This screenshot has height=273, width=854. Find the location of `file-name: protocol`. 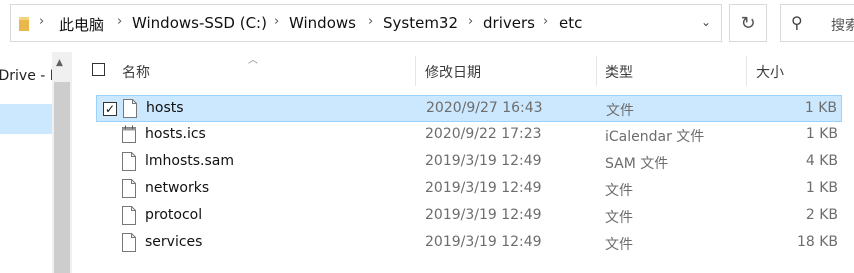

file-name: protocol is located at coordinates (174, 215).